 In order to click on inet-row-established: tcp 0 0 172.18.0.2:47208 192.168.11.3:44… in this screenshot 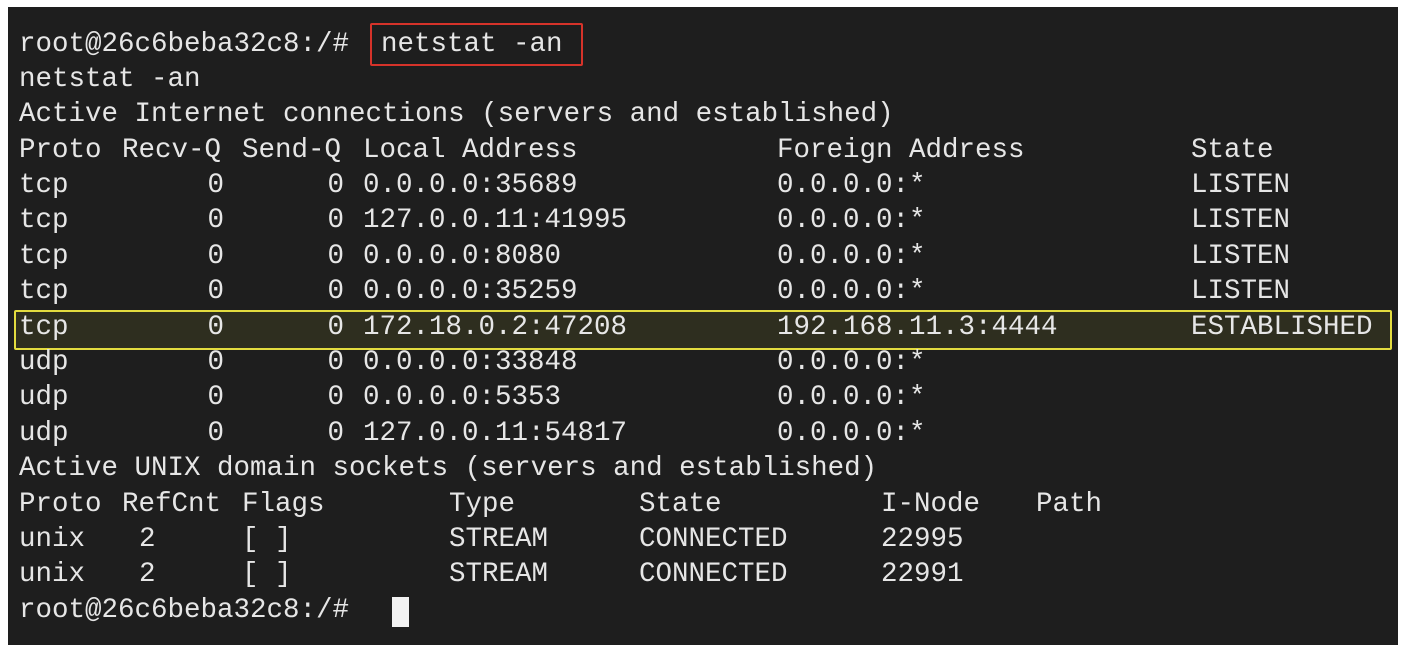, I will do `click(708, 327)`.